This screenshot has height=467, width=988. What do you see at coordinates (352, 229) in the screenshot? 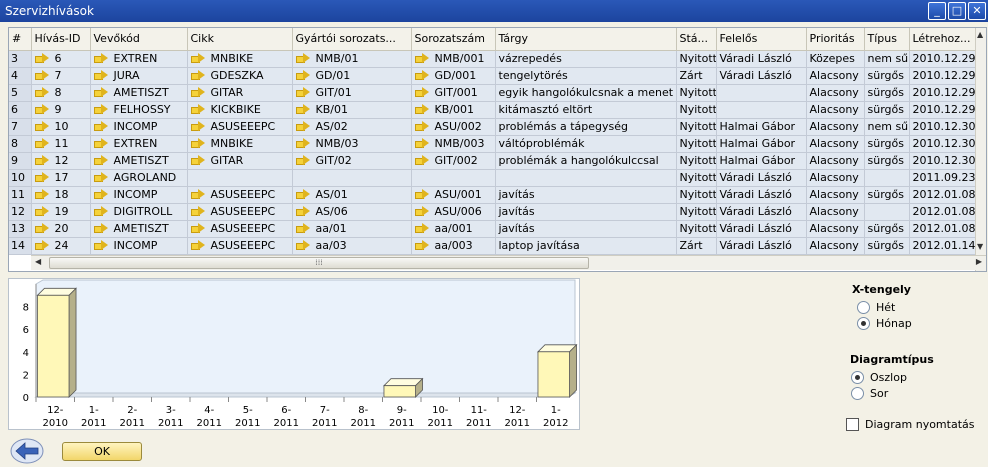
I see `table-cell: aa/01` at bounding box center [352, 229].